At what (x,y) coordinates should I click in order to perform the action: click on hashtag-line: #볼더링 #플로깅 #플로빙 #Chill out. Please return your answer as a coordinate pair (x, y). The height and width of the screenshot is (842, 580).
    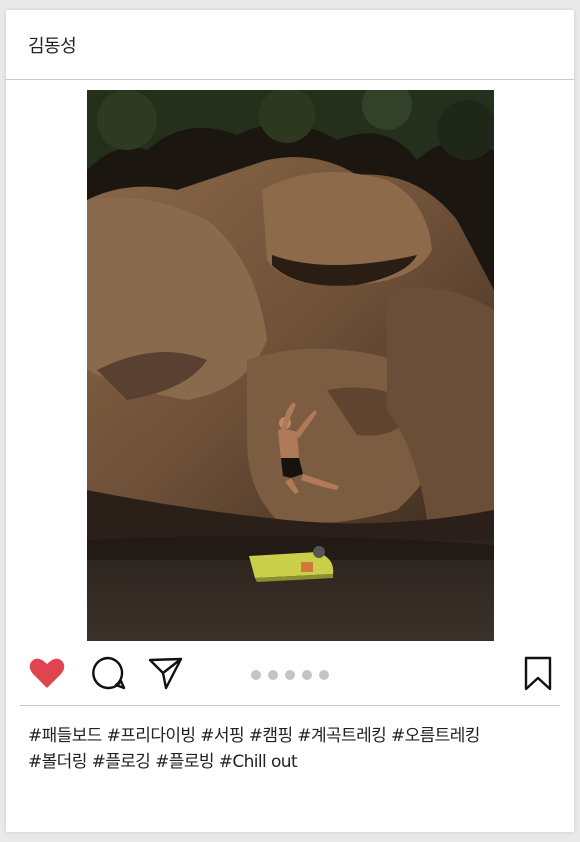
    Looking at the image, I should click on (293, 762).